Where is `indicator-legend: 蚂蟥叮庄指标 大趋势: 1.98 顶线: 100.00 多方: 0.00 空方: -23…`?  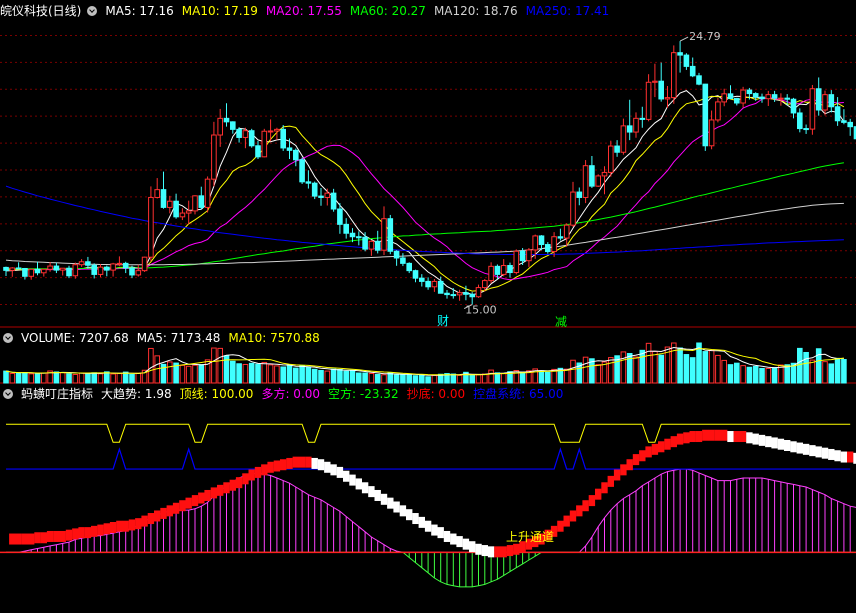
indicator-legend: 蚂蟥叮庄指标 大趋势: 1.98 顶线: 100.00 多方: 0.00 空方: -23… is located at coordinates (296, 394).